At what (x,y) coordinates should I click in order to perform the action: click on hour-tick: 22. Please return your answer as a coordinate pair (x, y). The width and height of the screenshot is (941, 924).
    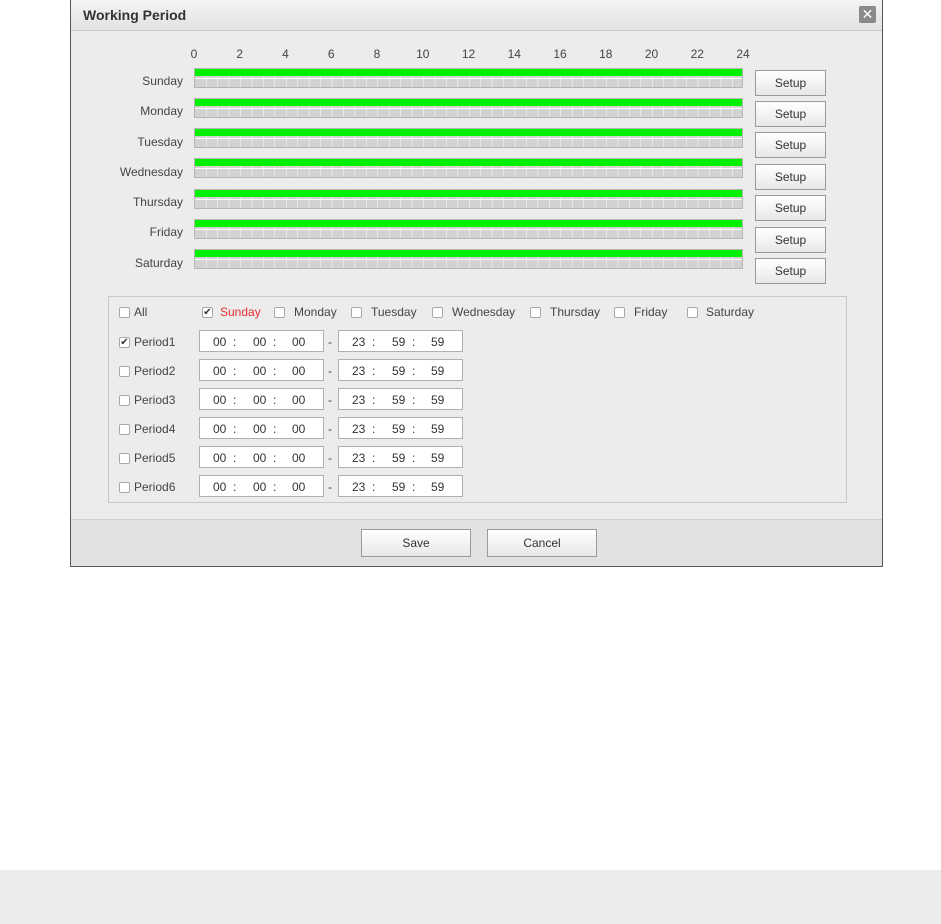
    Looking at the image, I should click on (697, 54).